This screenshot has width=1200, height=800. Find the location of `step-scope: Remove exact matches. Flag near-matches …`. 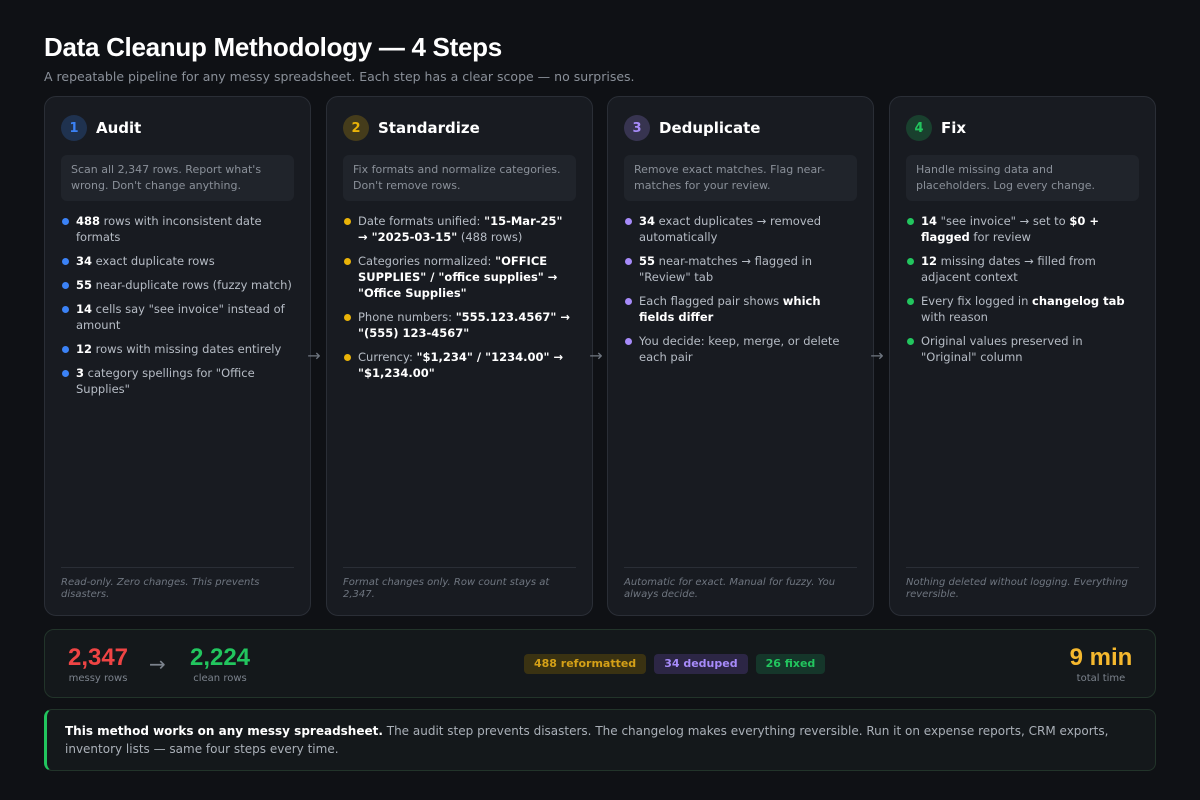

step-scope: Remove exact matches. Flag near-matches … is located at coordinates (740, 178).